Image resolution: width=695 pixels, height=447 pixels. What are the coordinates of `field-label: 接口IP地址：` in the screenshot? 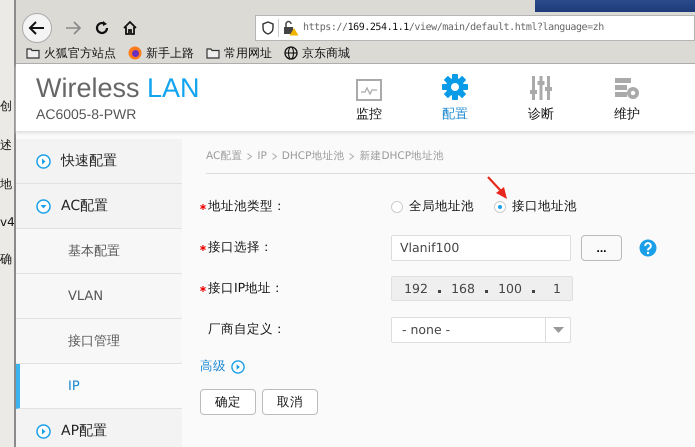 It's located at (295, 288).